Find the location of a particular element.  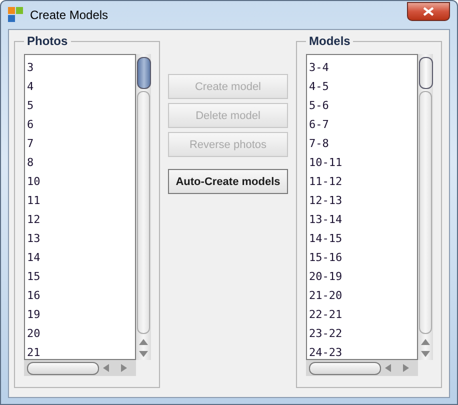

list-item: 11 is located at coordinates (81, 200).